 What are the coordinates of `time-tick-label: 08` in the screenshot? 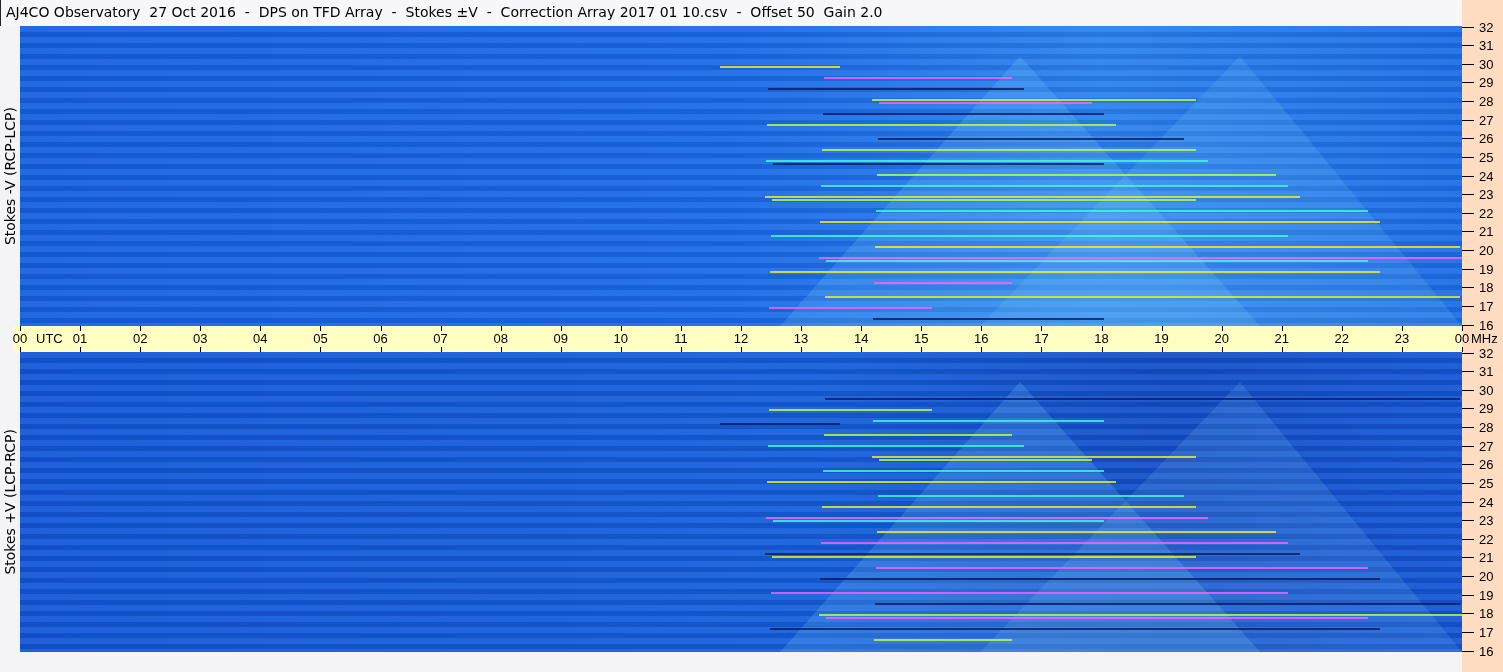 It's located at (500, 338).